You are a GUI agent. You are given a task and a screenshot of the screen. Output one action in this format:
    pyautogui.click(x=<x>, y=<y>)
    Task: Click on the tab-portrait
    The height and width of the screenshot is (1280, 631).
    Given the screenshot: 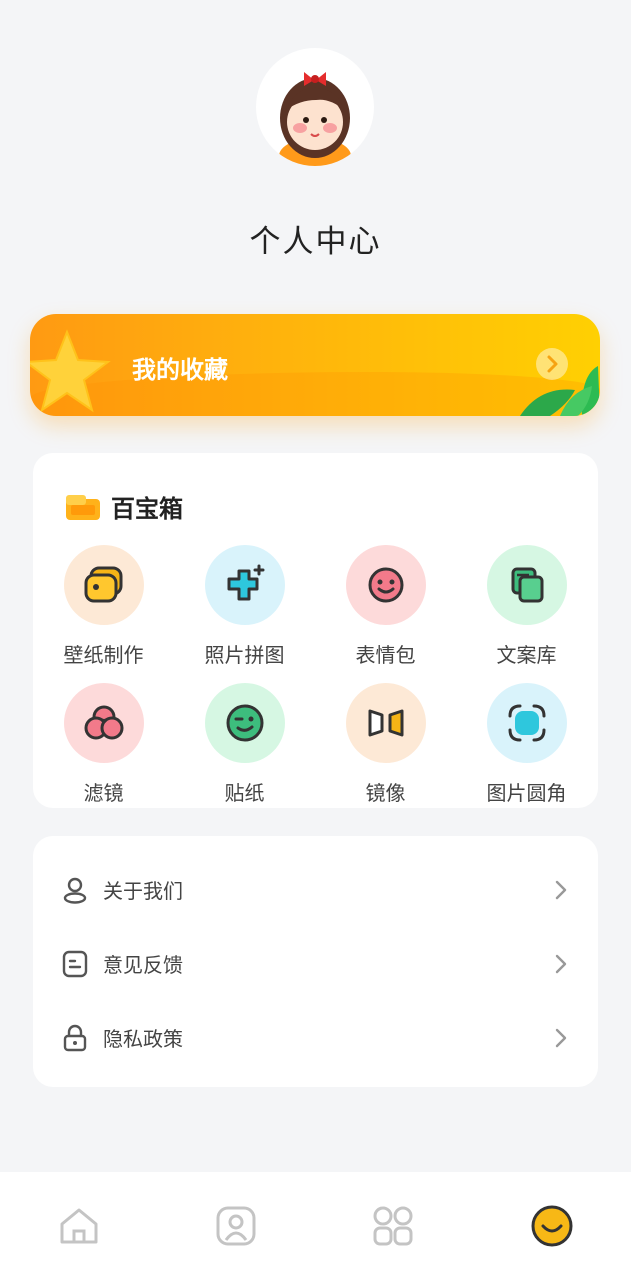 What is the action you would take?
    pyautogui.click(x=236, y=1226)
    